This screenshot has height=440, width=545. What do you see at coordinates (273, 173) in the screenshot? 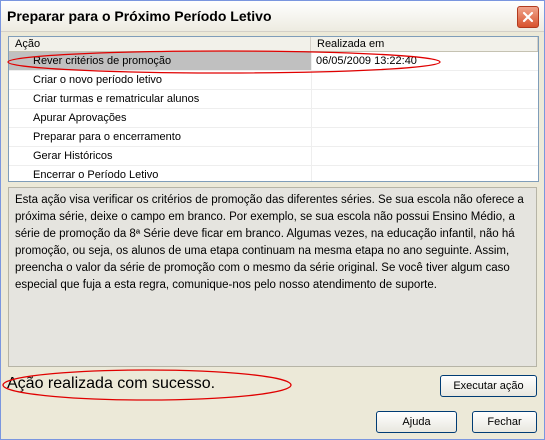
I see `list-row: Encerrar o Período Letivo` at bounding box center [273, 173].